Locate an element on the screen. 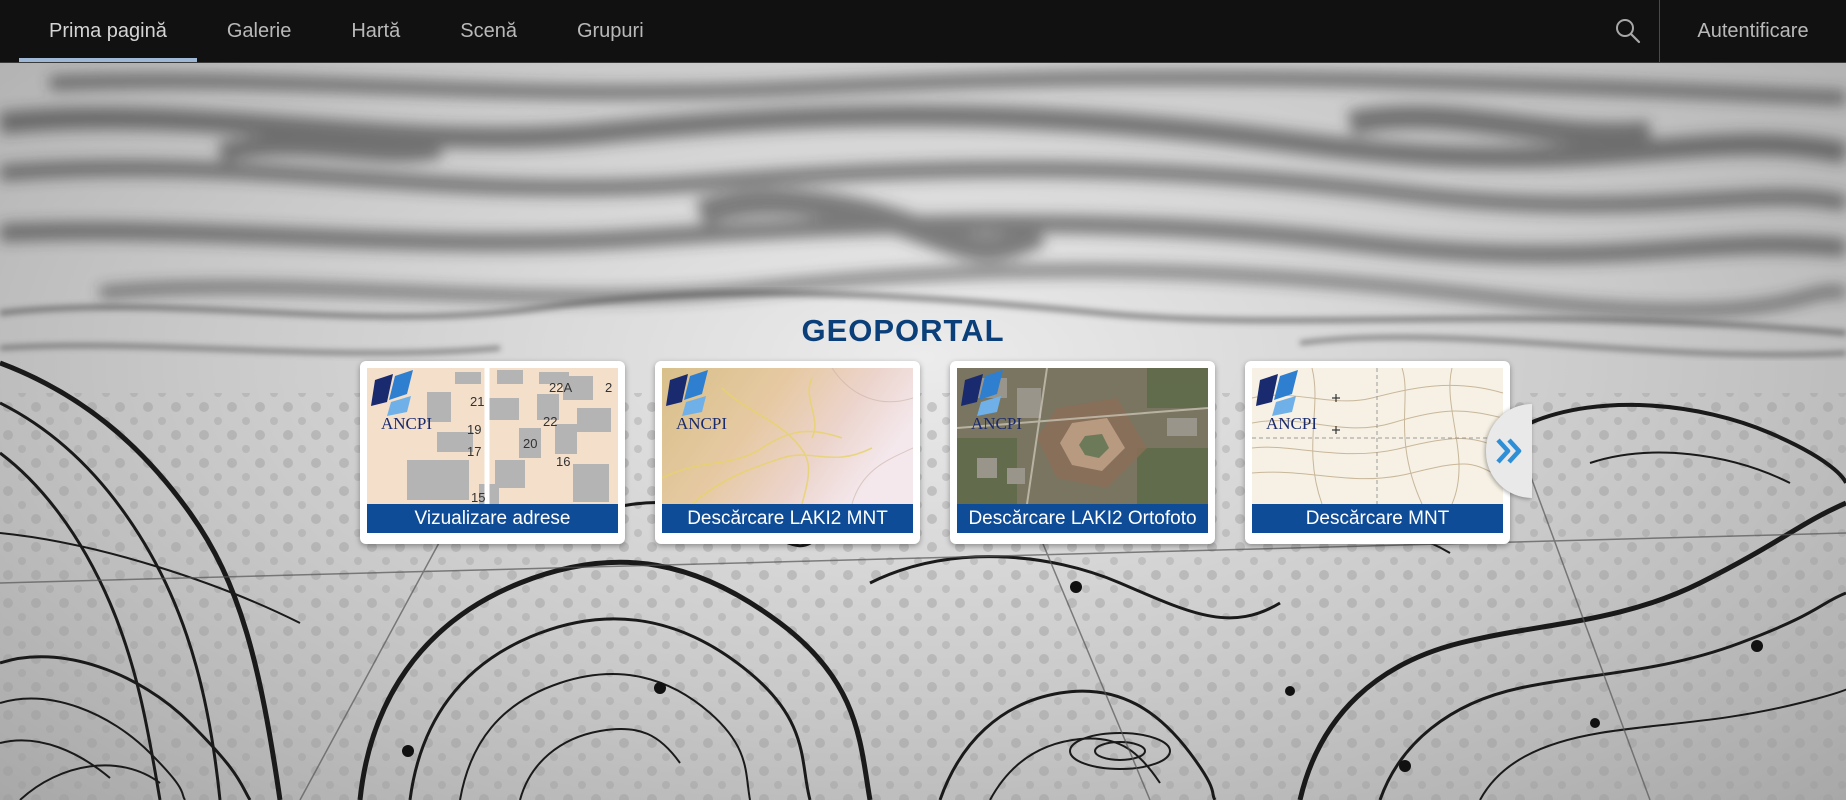  nav-tabs: Prima pagină Galerie Hartă Scenă Grupuri is located at coordinates (346, 31).